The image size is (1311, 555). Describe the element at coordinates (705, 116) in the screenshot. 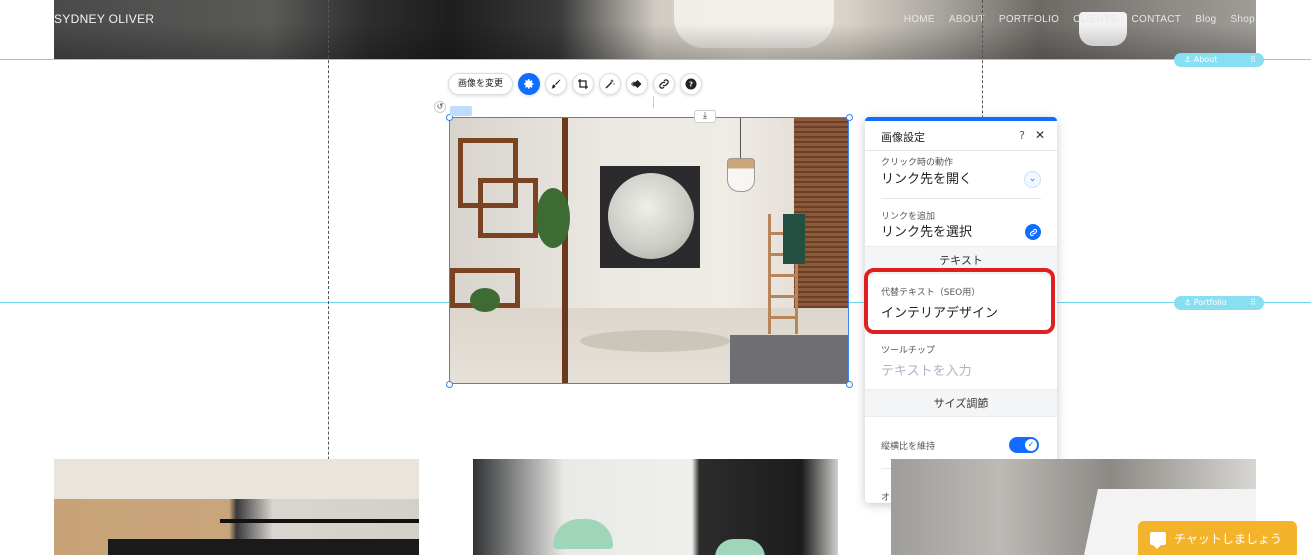

I see `download-icon: ⤓` at that location.